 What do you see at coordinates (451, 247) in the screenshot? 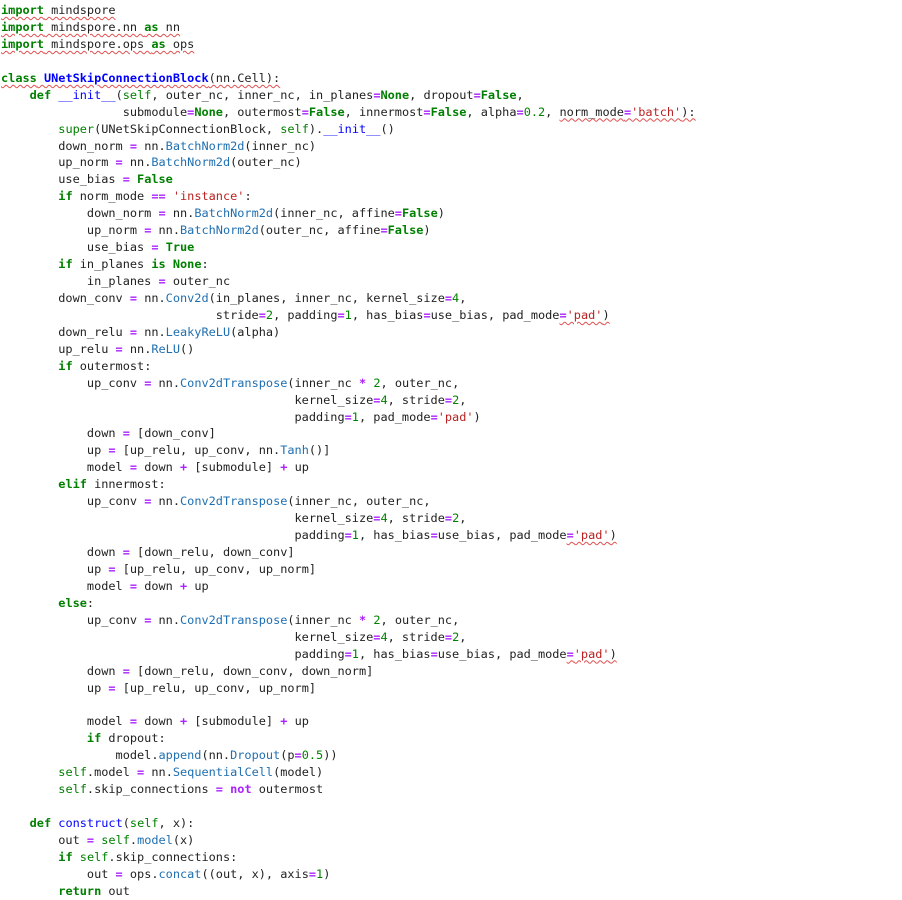
I see `code-line: use_bias = True` at bounding box center [451, 247].